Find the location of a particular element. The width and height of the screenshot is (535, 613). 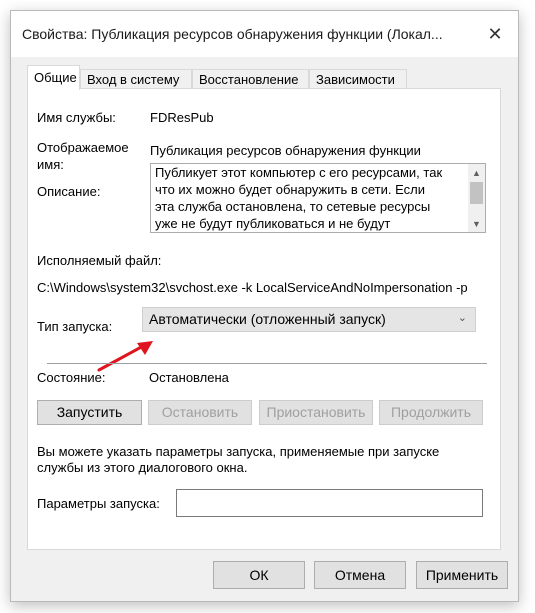

description-scrollbar: ▲ ▼ is located at coordinates (476, 198).